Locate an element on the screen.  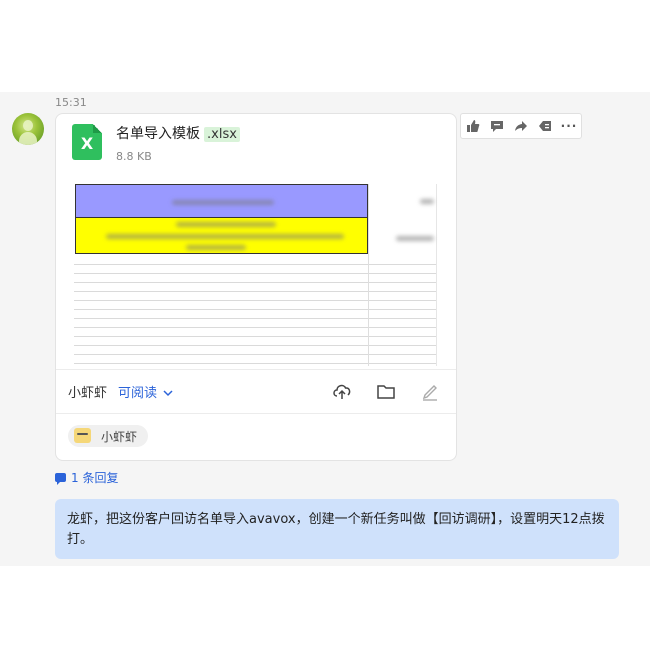
emoji-icon is located at coordinates (82, 435).